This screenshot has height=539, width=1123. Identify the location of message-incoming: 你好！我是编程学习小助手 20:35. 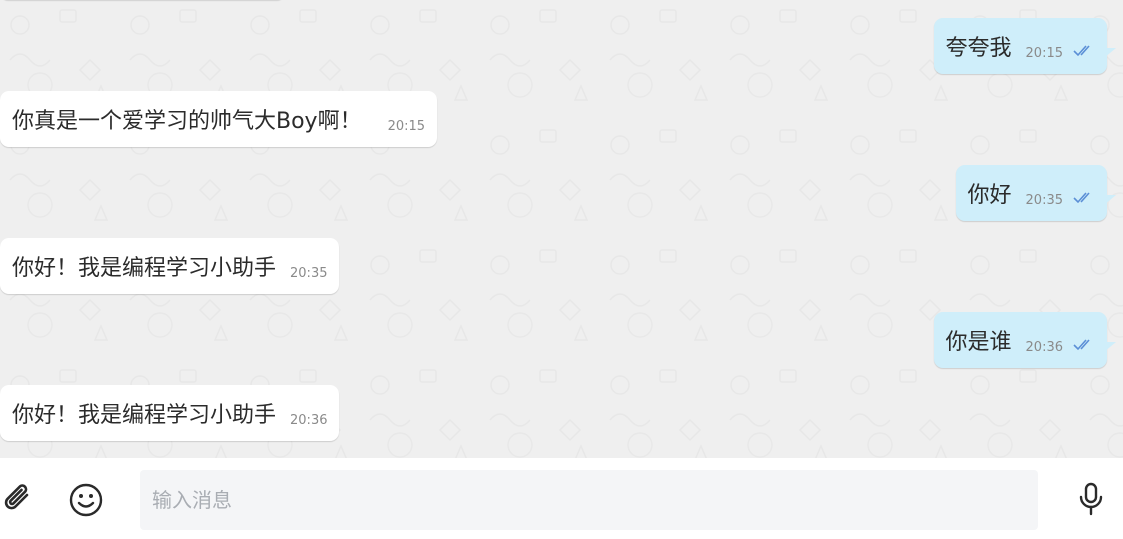
(170, 266).